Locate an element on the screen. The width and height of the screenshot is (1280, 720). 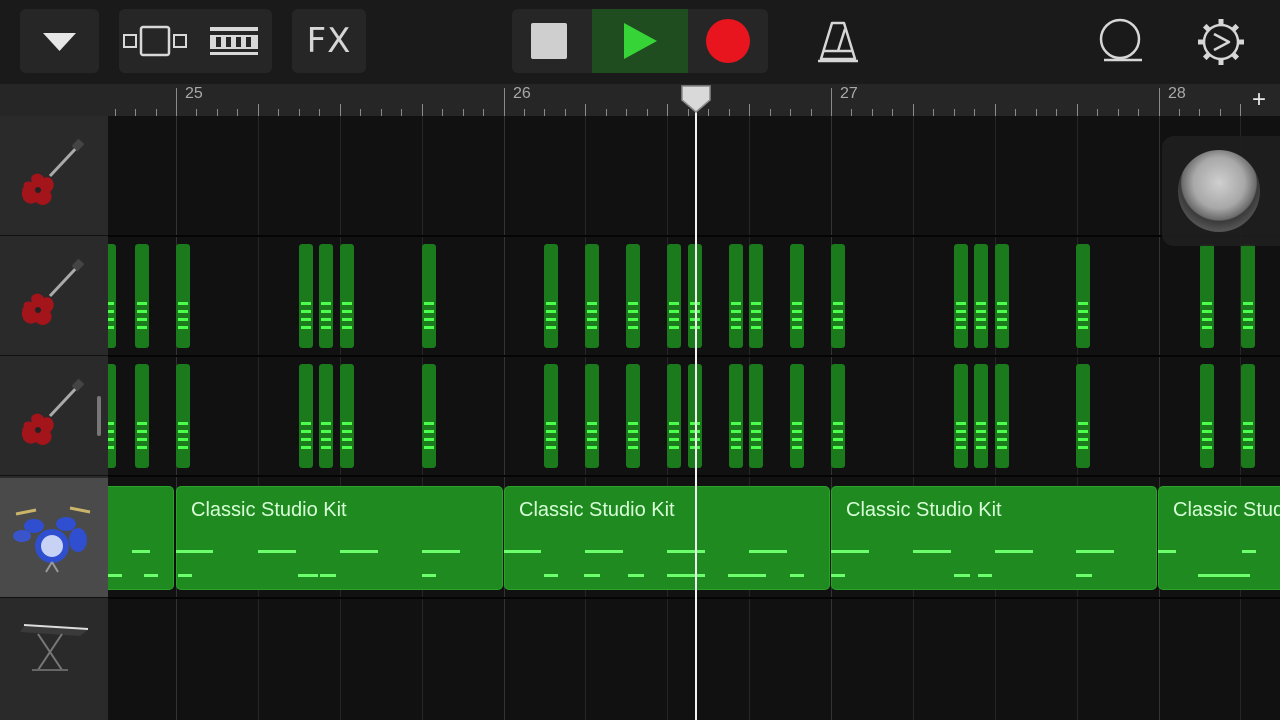
metronome-icon is located at coordinates (838, 42).